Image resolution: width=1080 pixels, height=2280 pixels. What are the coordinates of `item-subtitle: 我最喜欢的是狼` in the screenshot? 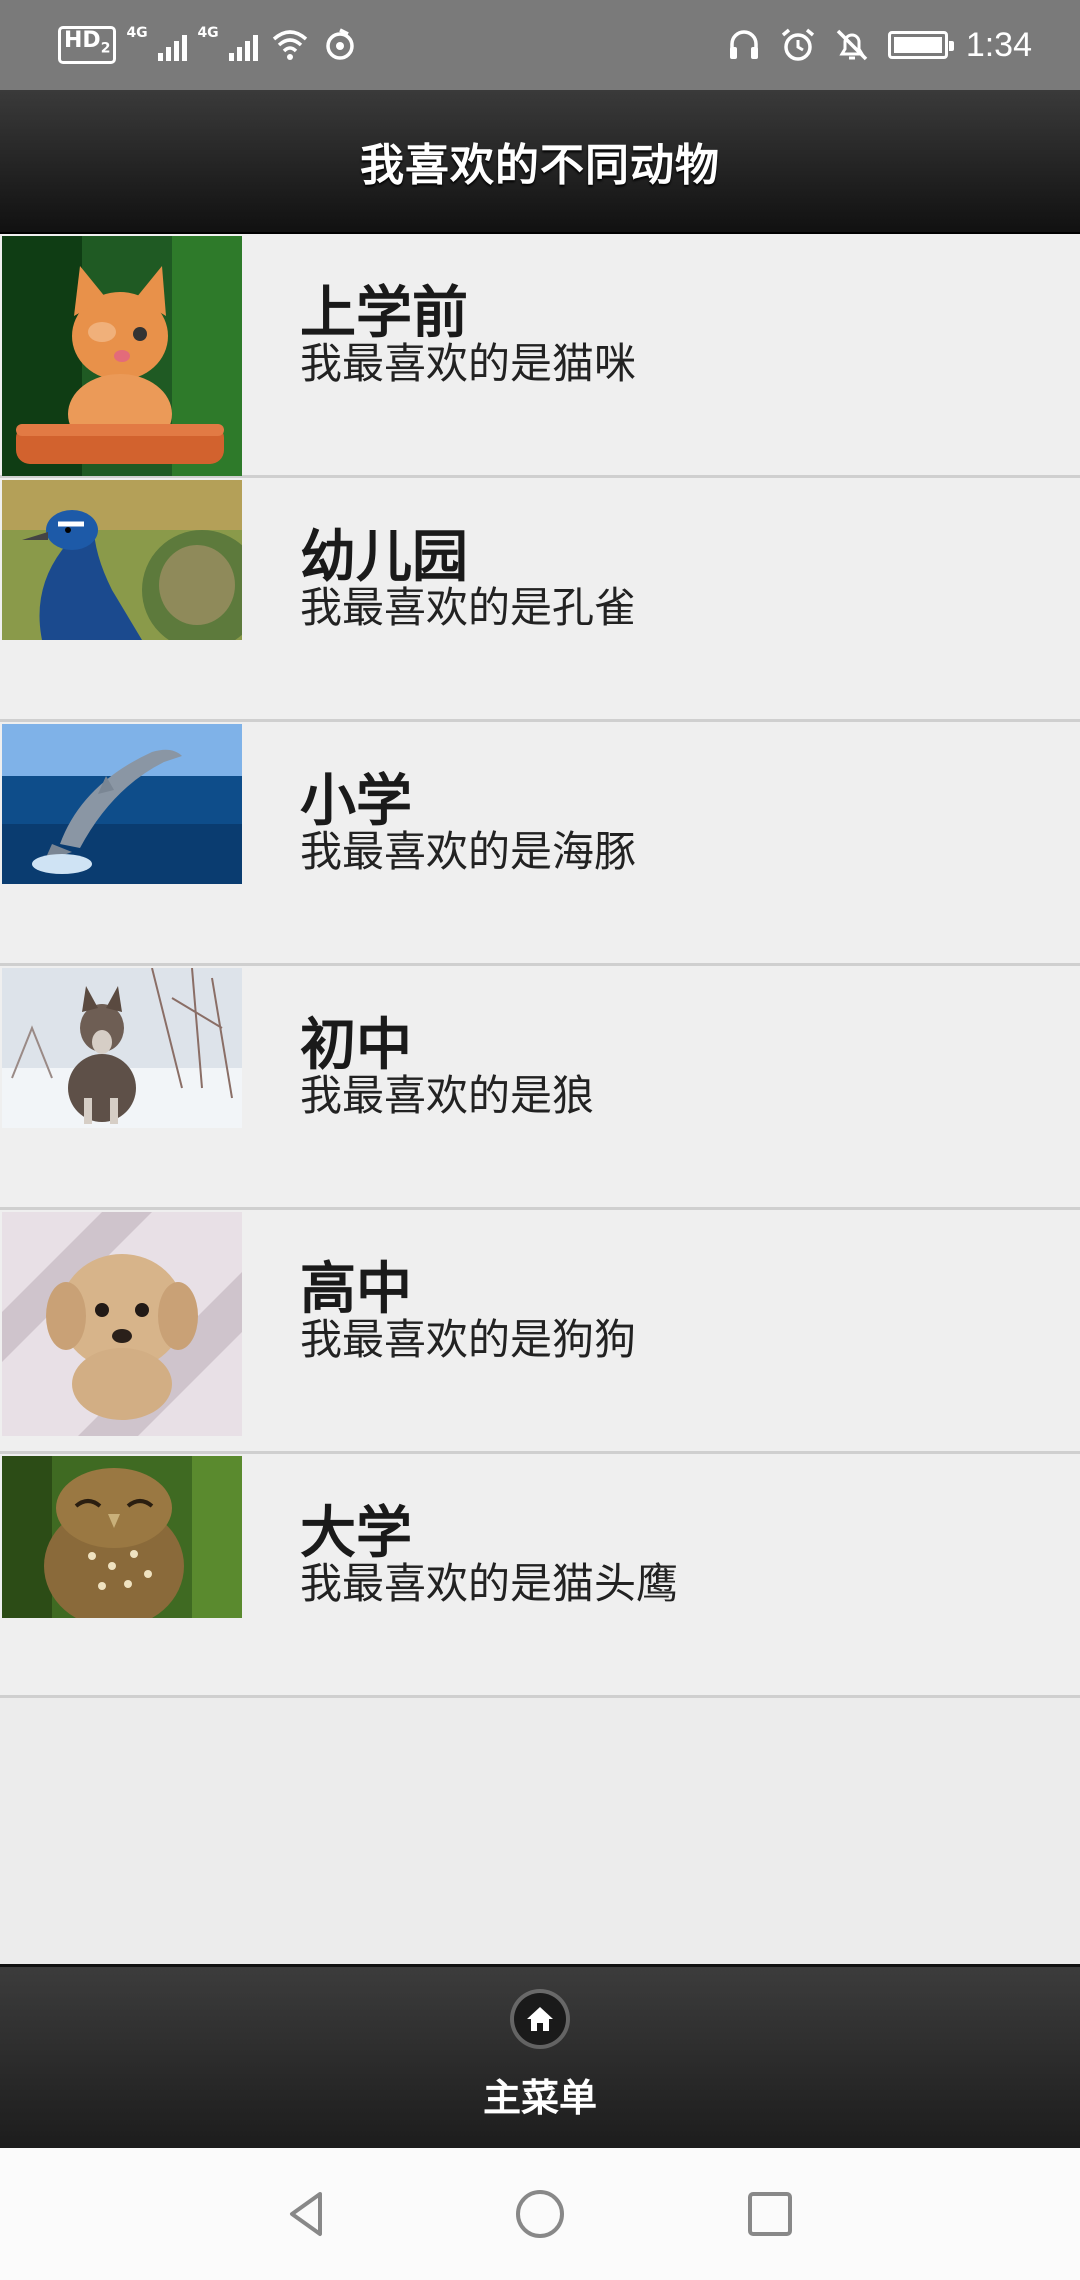 It's located at (447, 1095).